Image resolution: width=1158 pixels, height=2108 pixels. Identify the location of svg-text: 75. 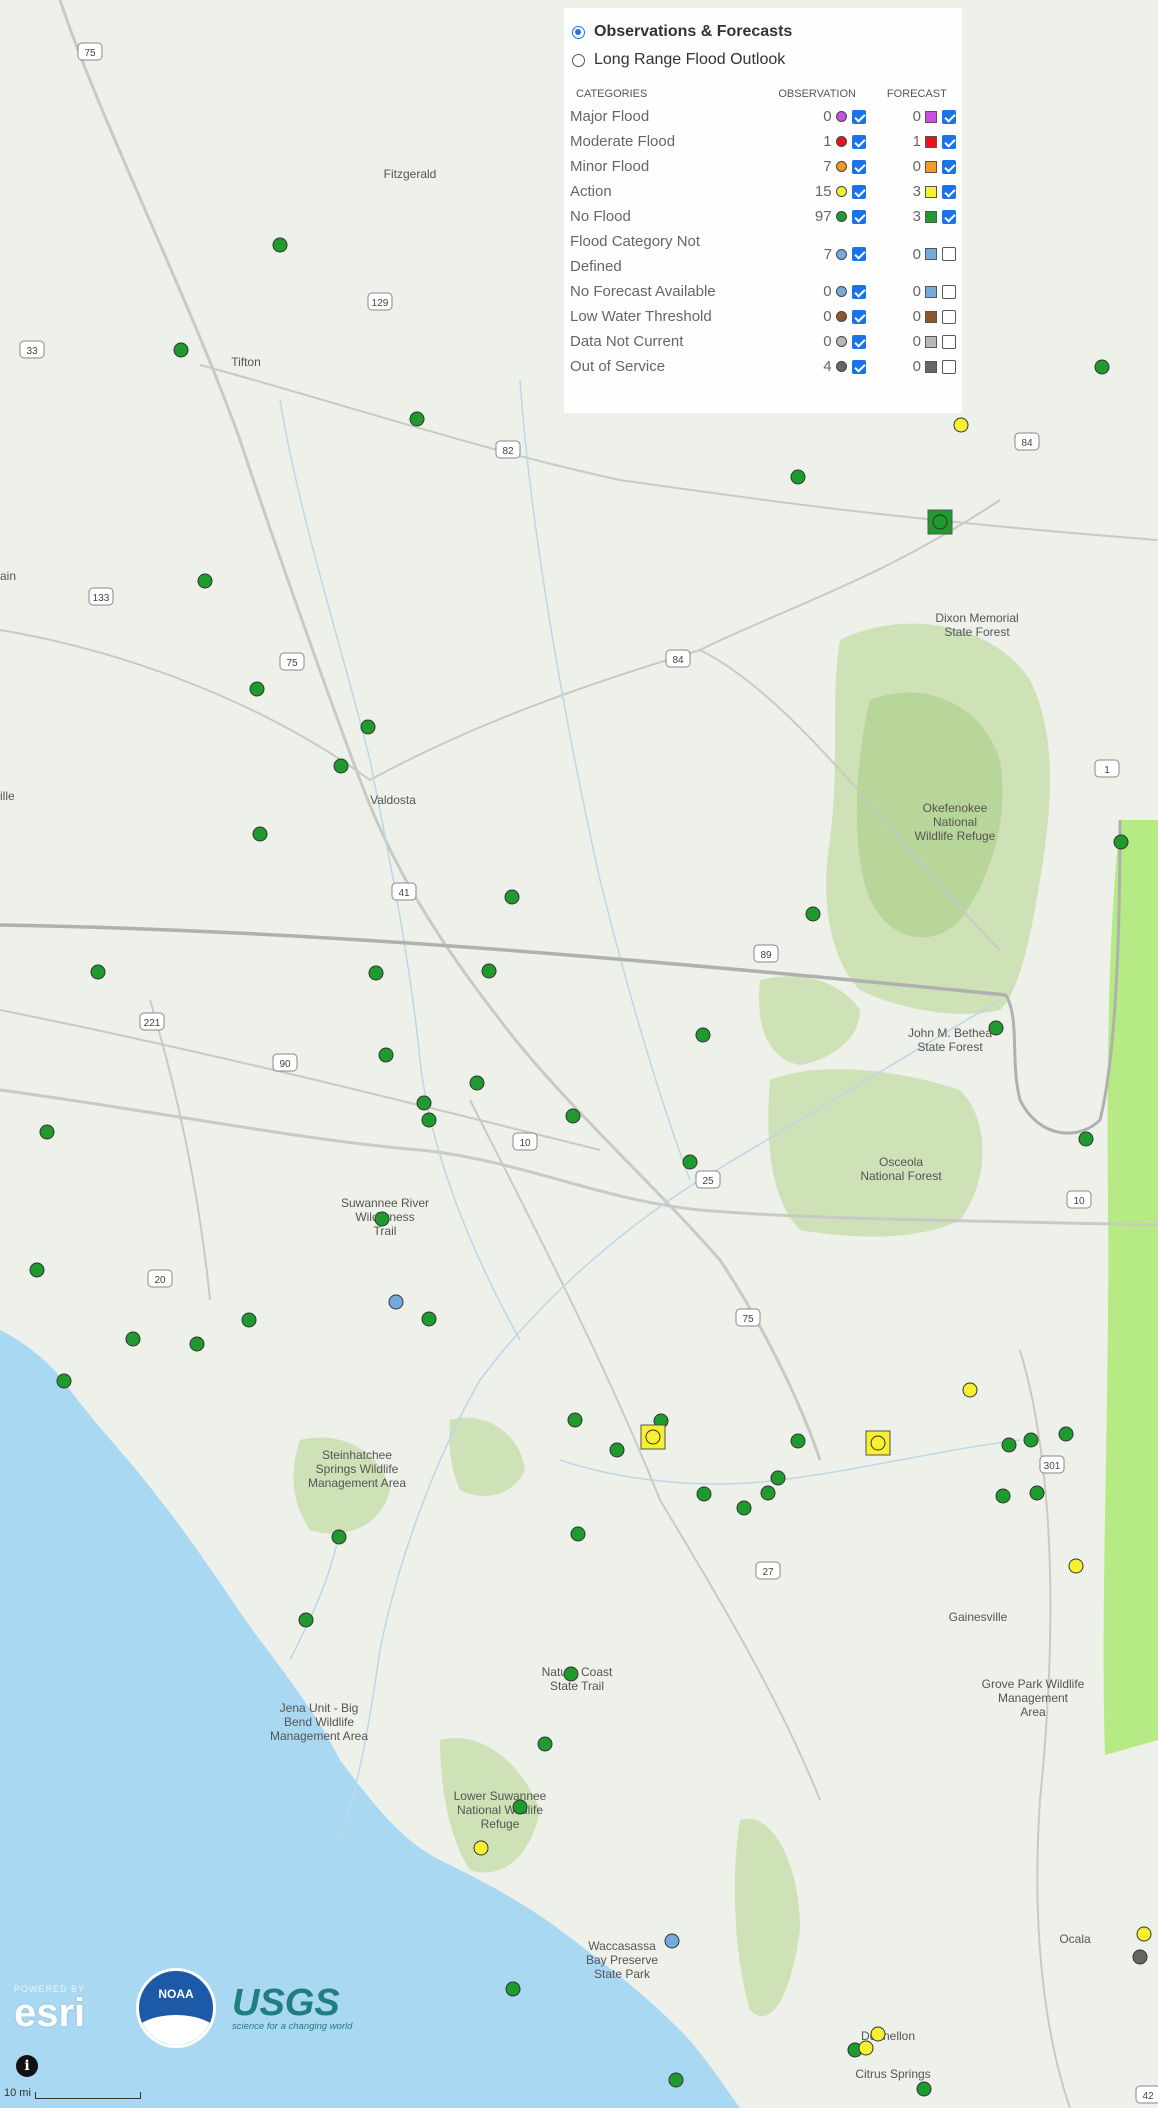
(90, 53).